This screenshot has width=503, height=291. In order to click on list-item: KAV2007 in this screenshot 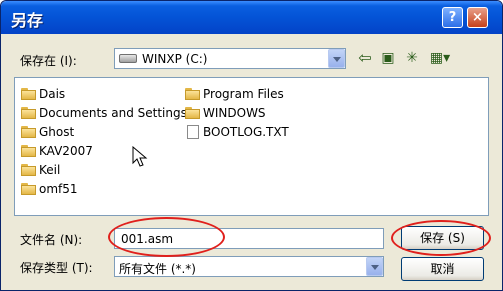, I will do `click(57, 151)`.